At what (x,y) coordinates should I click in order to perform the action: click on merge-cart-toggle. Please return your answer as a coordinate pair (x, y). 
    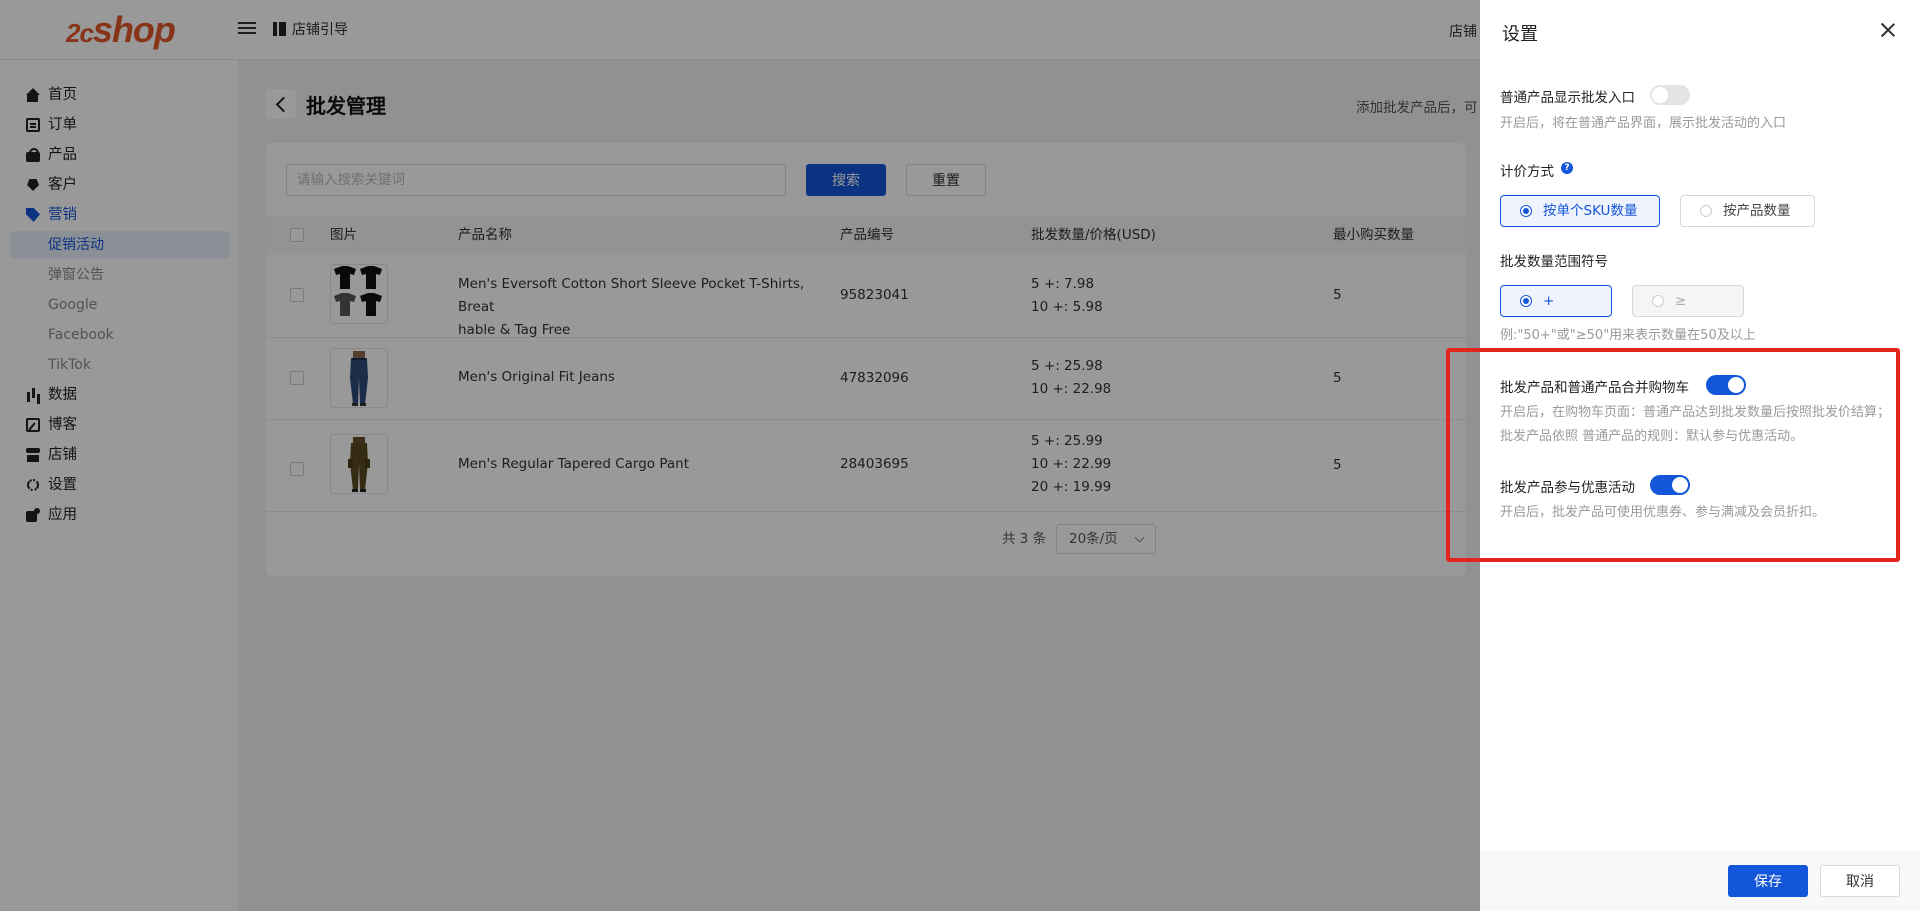
    Looking at the image, I should click on (1726, 385).